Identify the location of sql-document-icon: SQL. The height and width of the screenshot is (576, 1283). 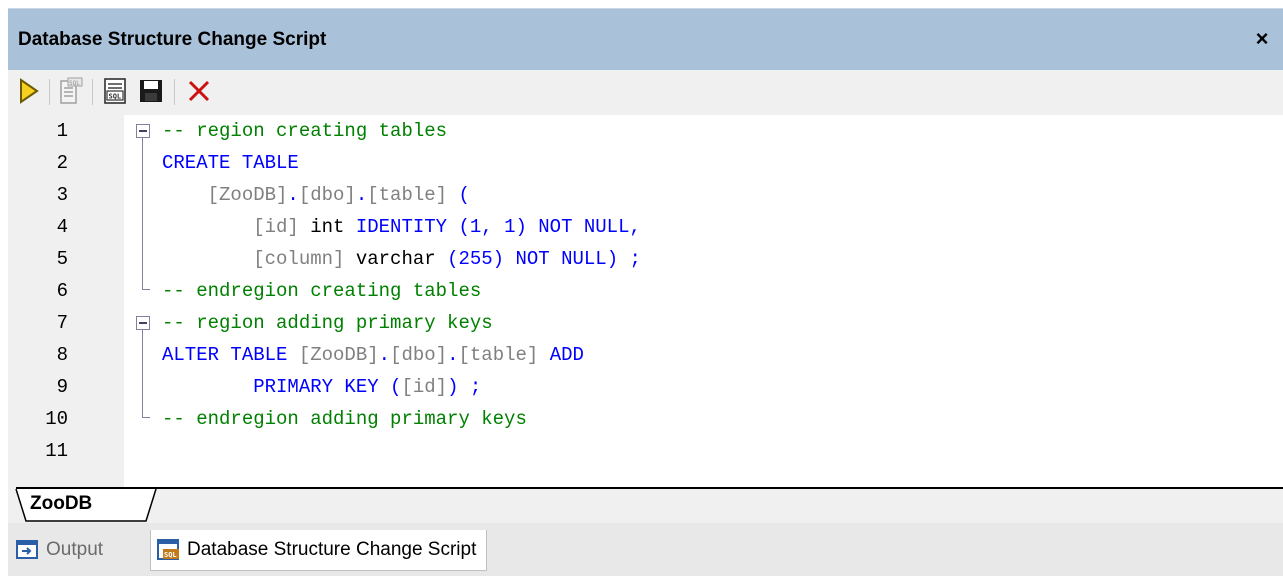
(71, 90).